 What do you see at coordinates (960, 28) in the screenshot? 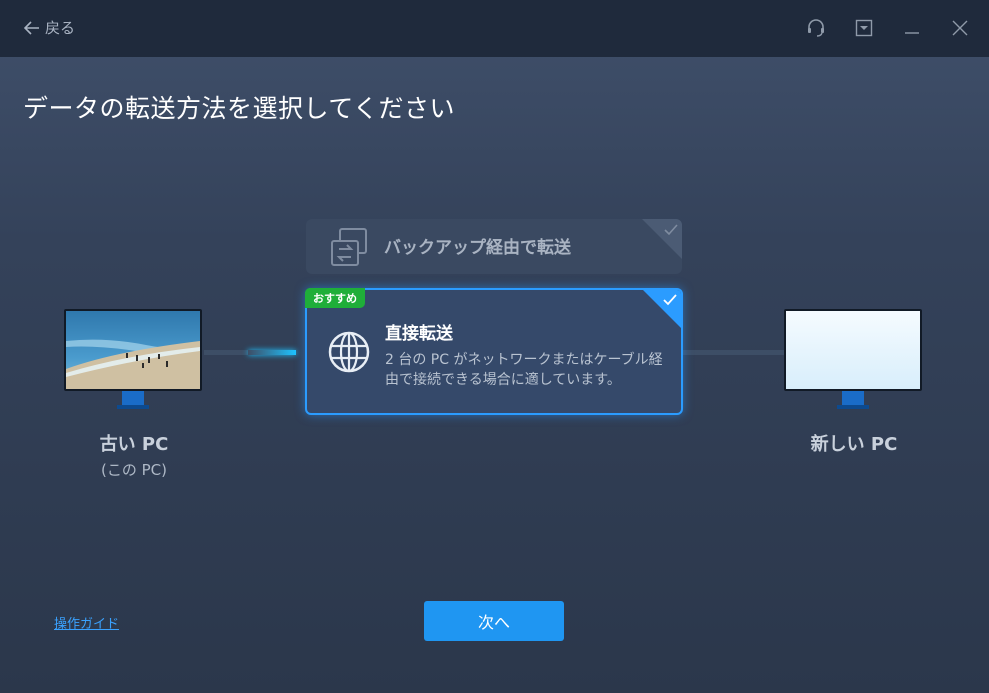
I see `close-icon` at bounding box center [960, 28].